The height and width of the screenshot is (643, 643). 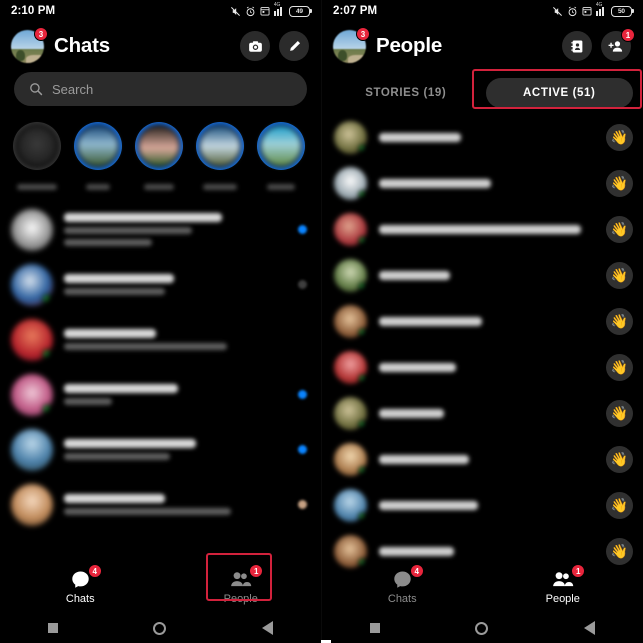 I want to click on compose-icon, so click(x=294, y=46).